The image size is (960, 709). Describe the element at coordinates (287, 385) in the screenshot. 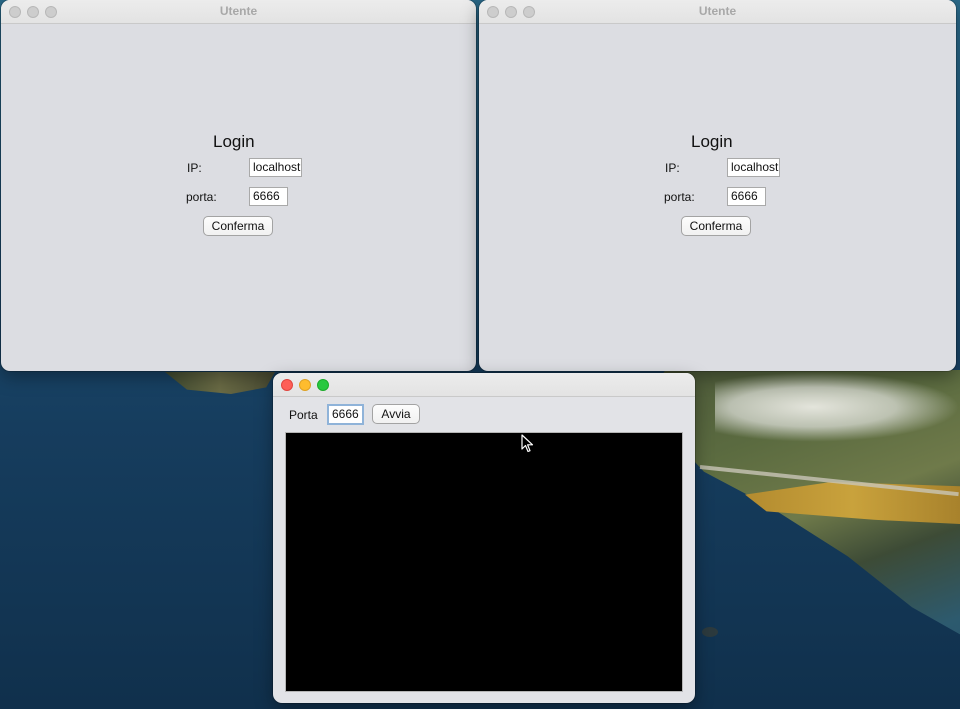

I see `close-icon` at that location.